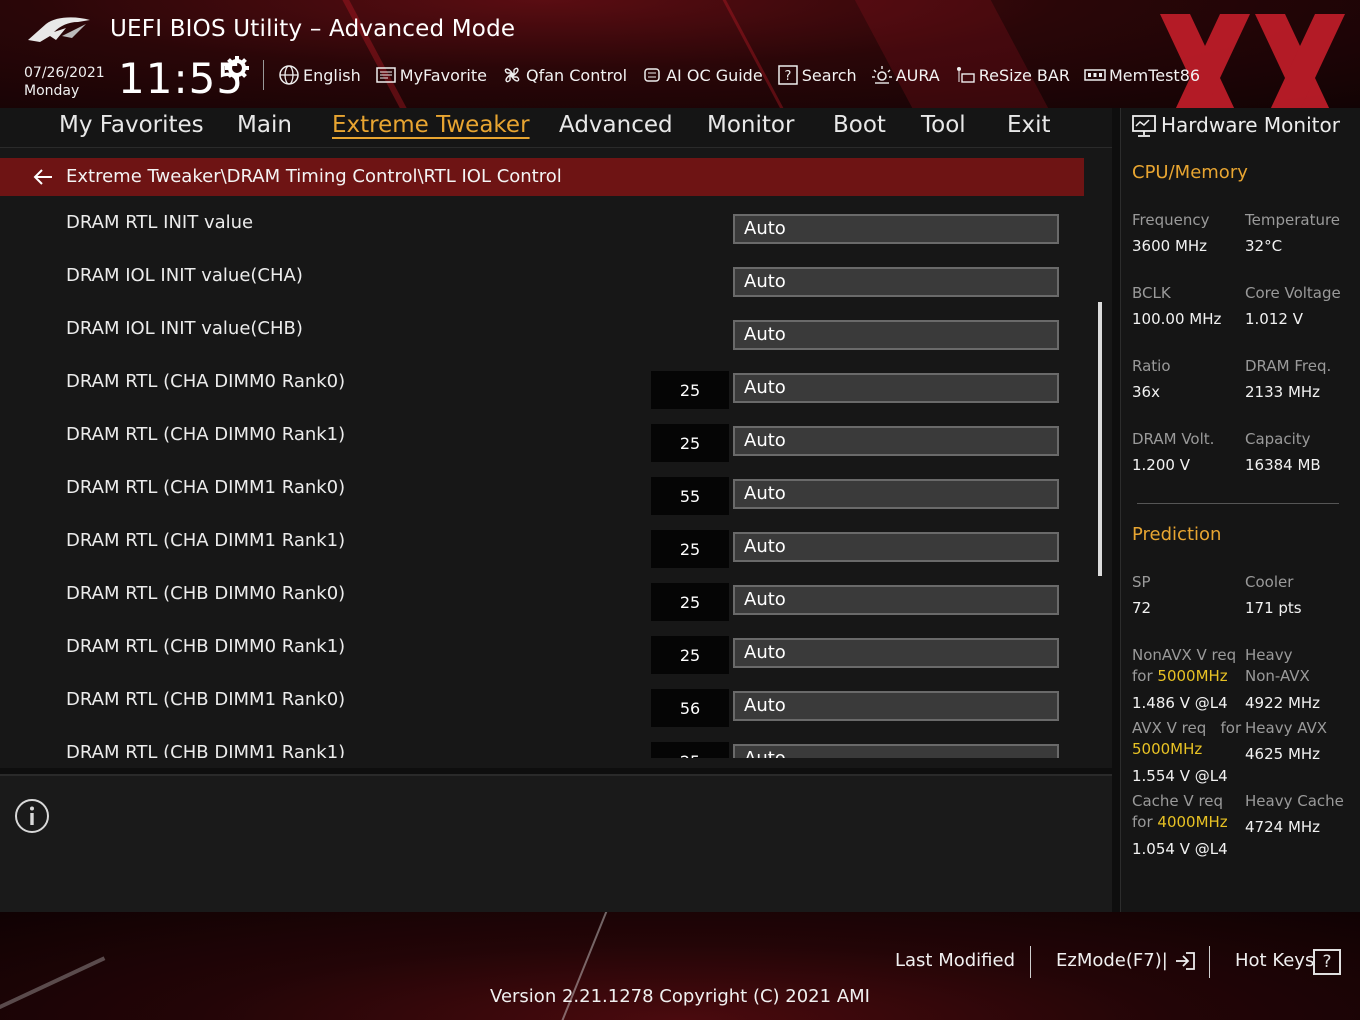  What do you see at coordinates (1192, 822) in the screenshot?
I see `cache-freq: 4000MHz` at bounding box center [1192, 822].